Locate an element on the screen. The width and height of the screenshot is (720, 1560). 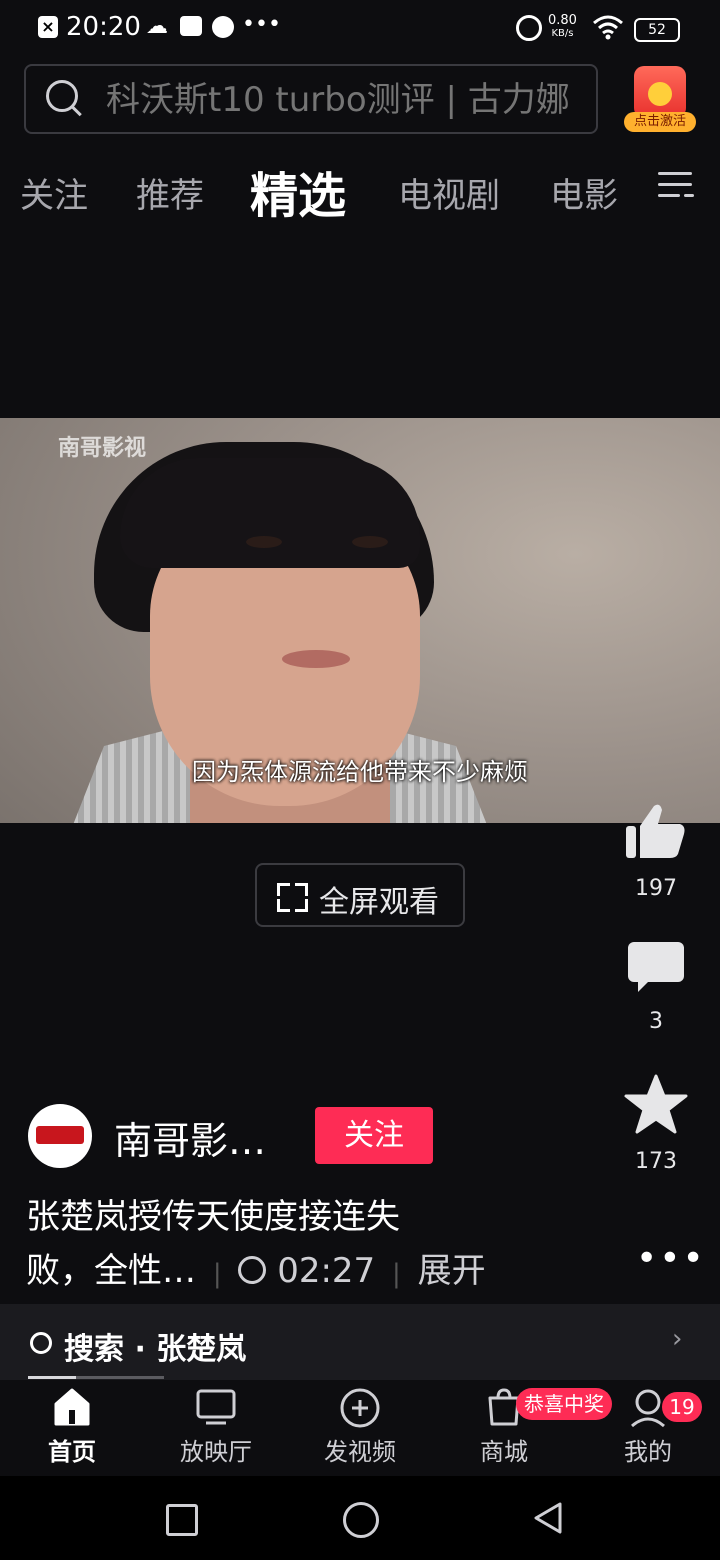
promo-gift-button: 点击激活 is located at coordinates (660, 100).